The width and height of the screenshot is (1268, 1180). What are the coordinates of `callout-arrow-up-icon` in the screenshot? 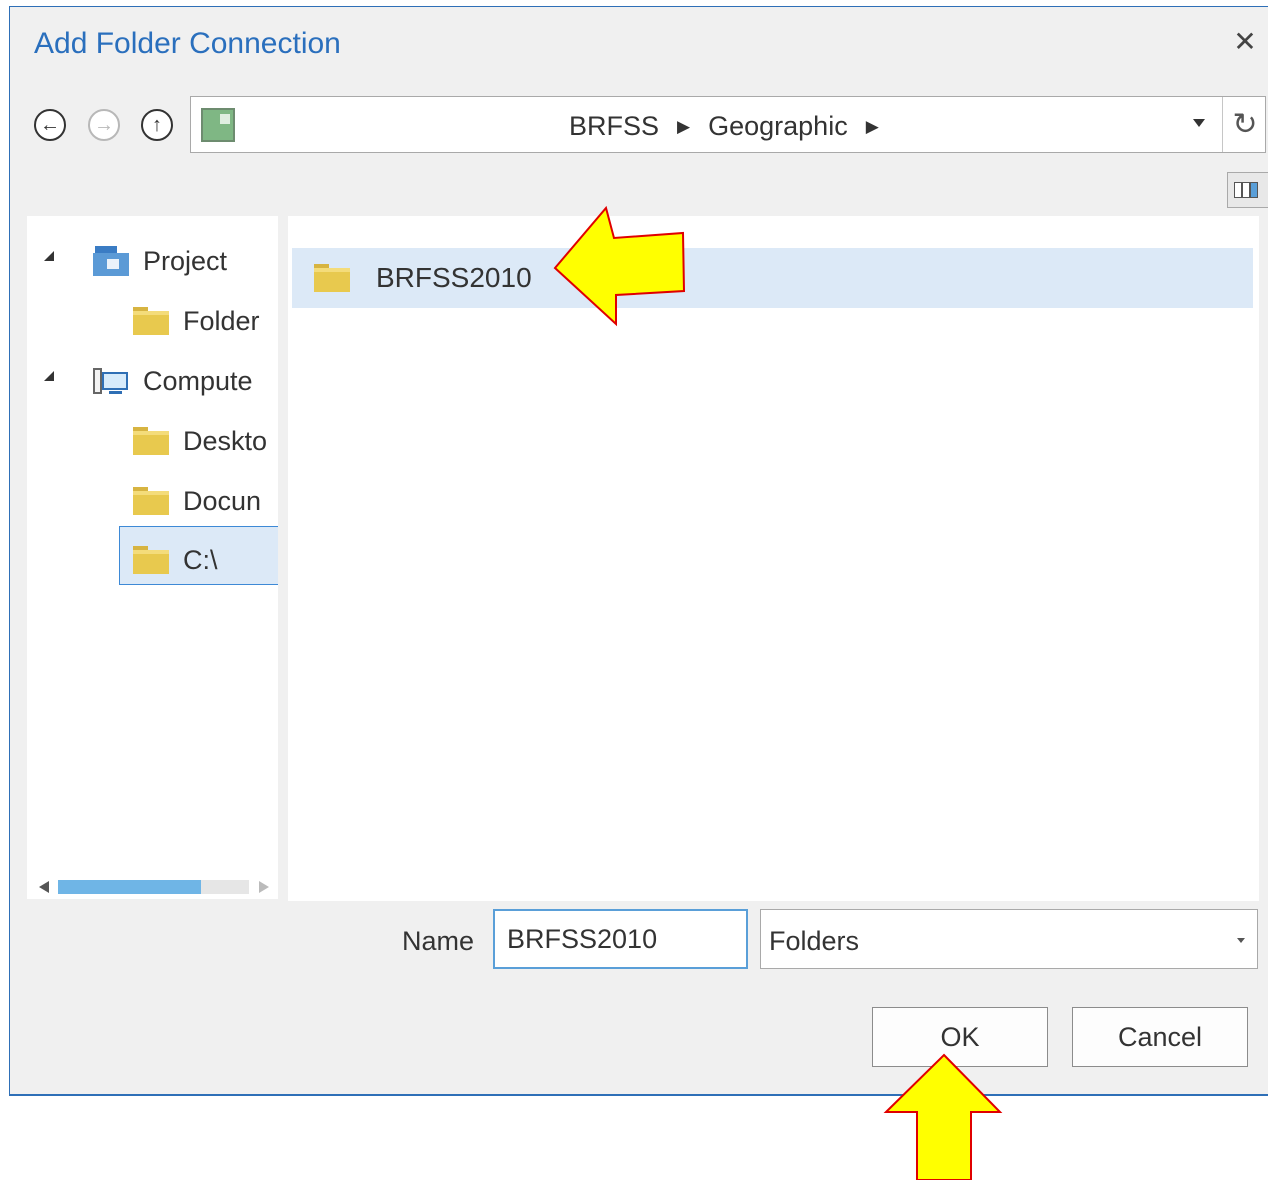 It's located at (943, 1116).